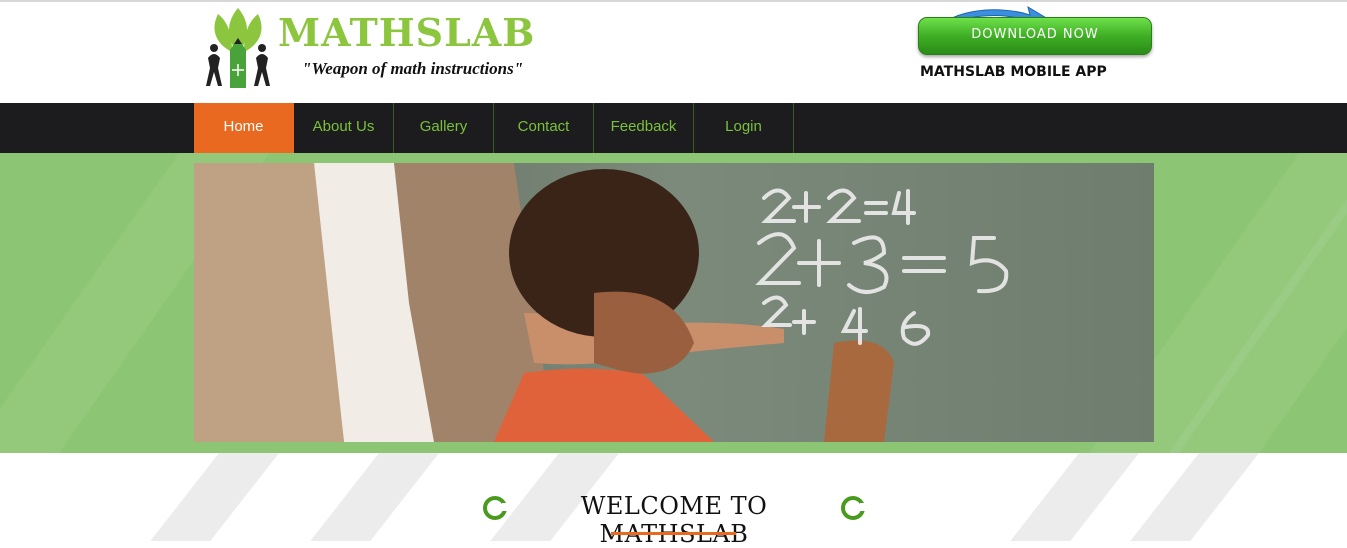  I want to click on nav-contact: Contact, so click(544, 128).